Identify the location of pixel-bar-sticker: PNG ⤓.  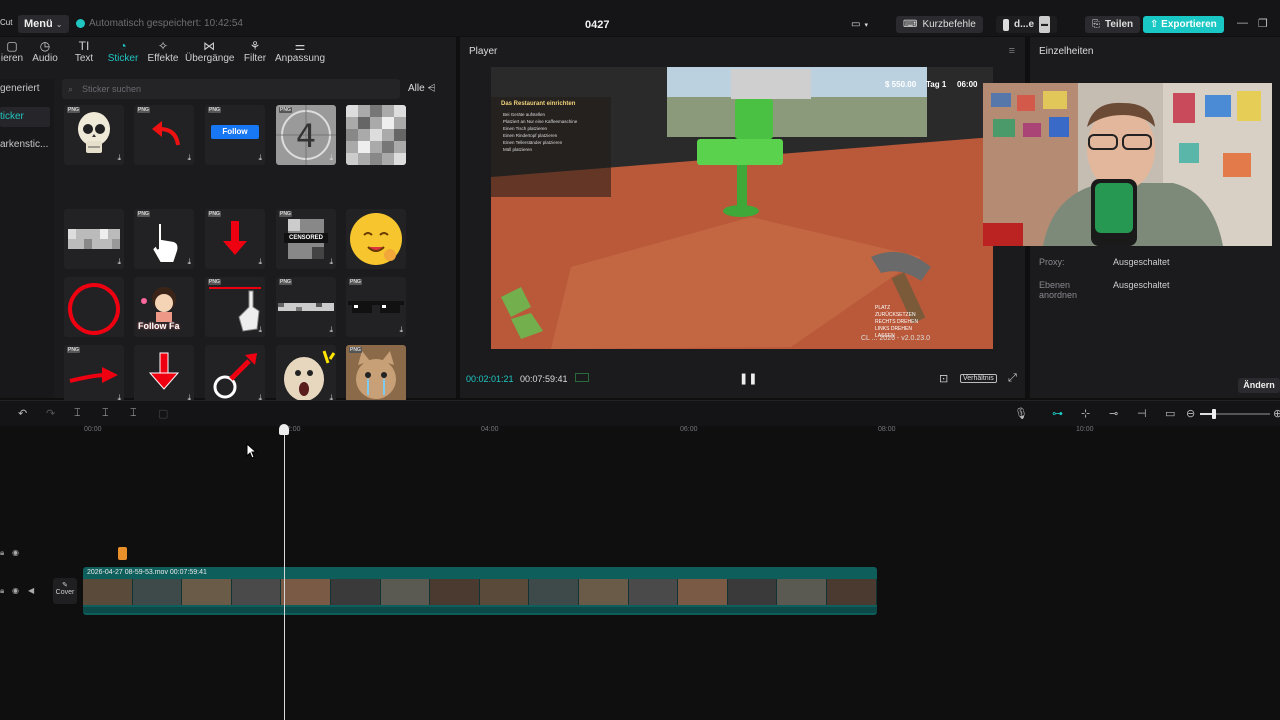
(306, 307).